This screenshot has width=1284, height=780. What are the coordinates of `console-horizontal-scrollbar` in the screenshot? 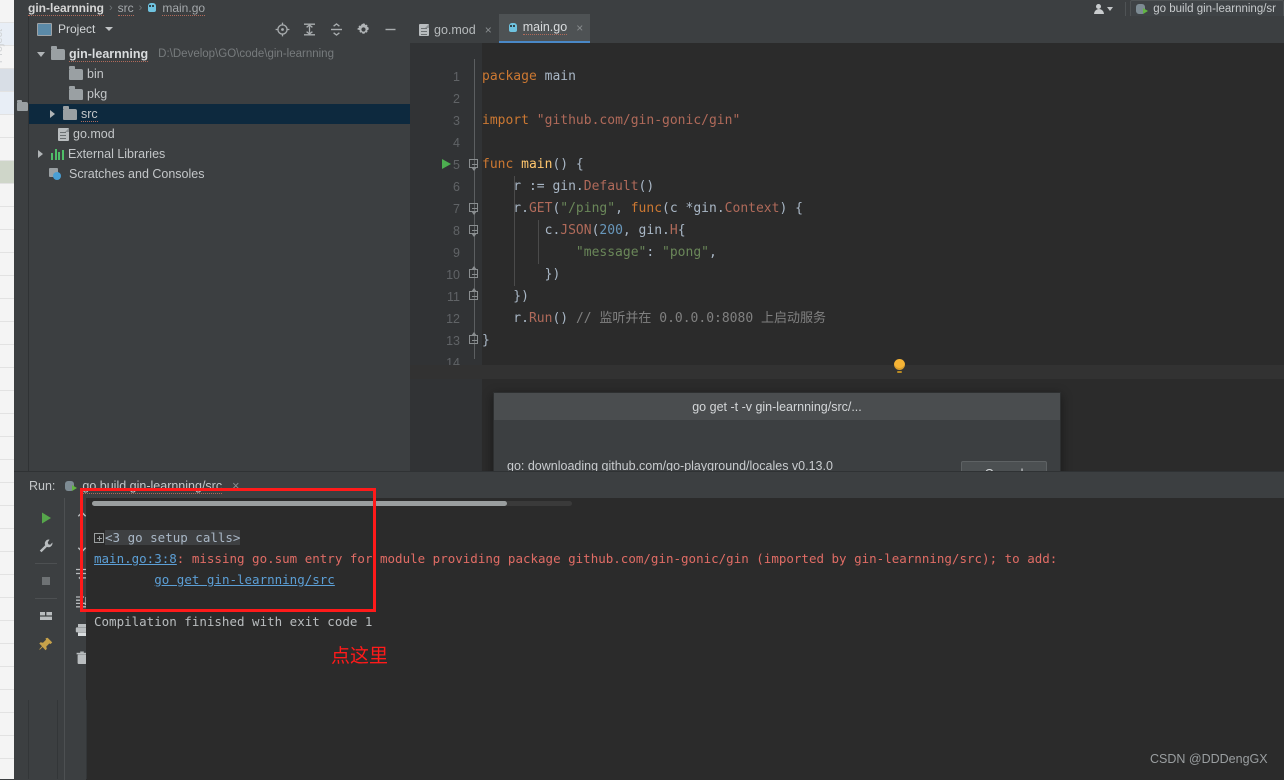 It's located at (332, 503).